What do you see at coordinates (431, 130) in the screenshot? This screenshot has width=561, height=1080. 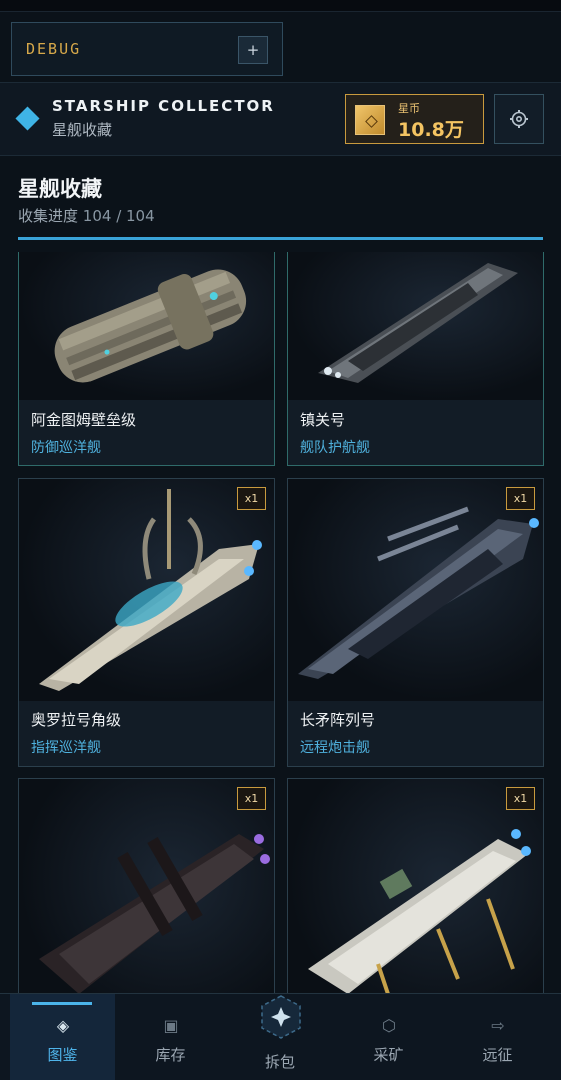 I see `currency-value: 10.8万` at bounding box center [431, 130].